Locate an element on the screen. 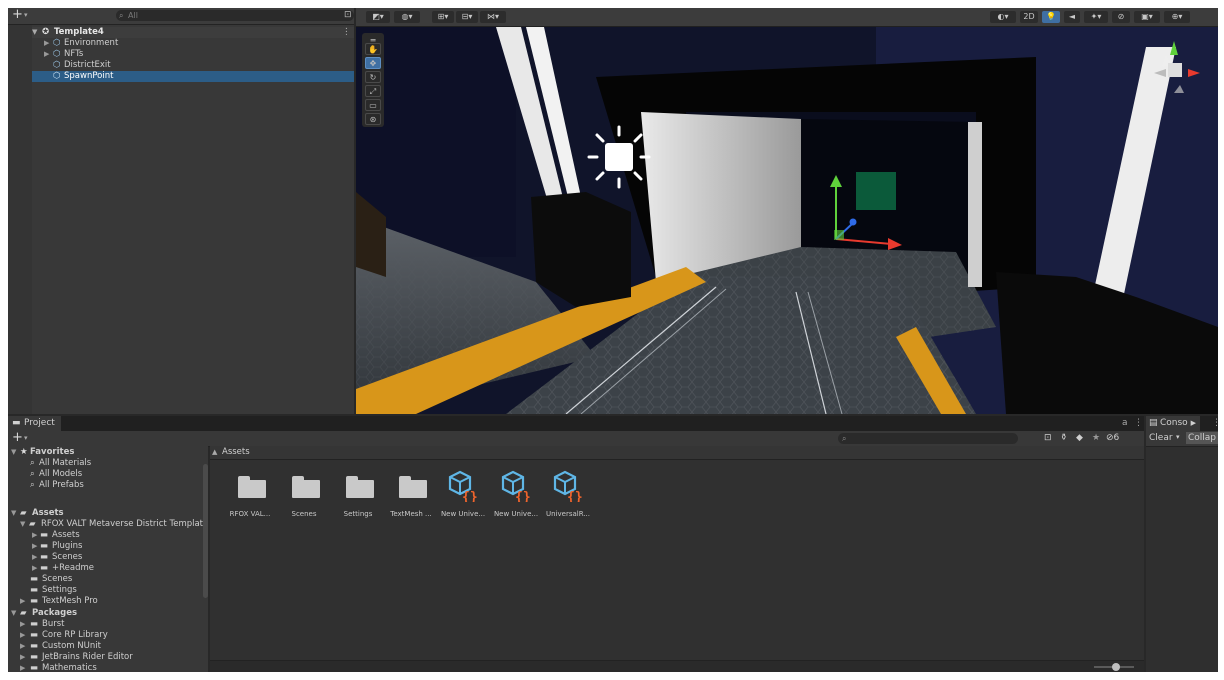 The width and height of the screenshot is (1224, 680). folder-scenes: ▶ ▬ Scenes is located at coordinates (106, 557).